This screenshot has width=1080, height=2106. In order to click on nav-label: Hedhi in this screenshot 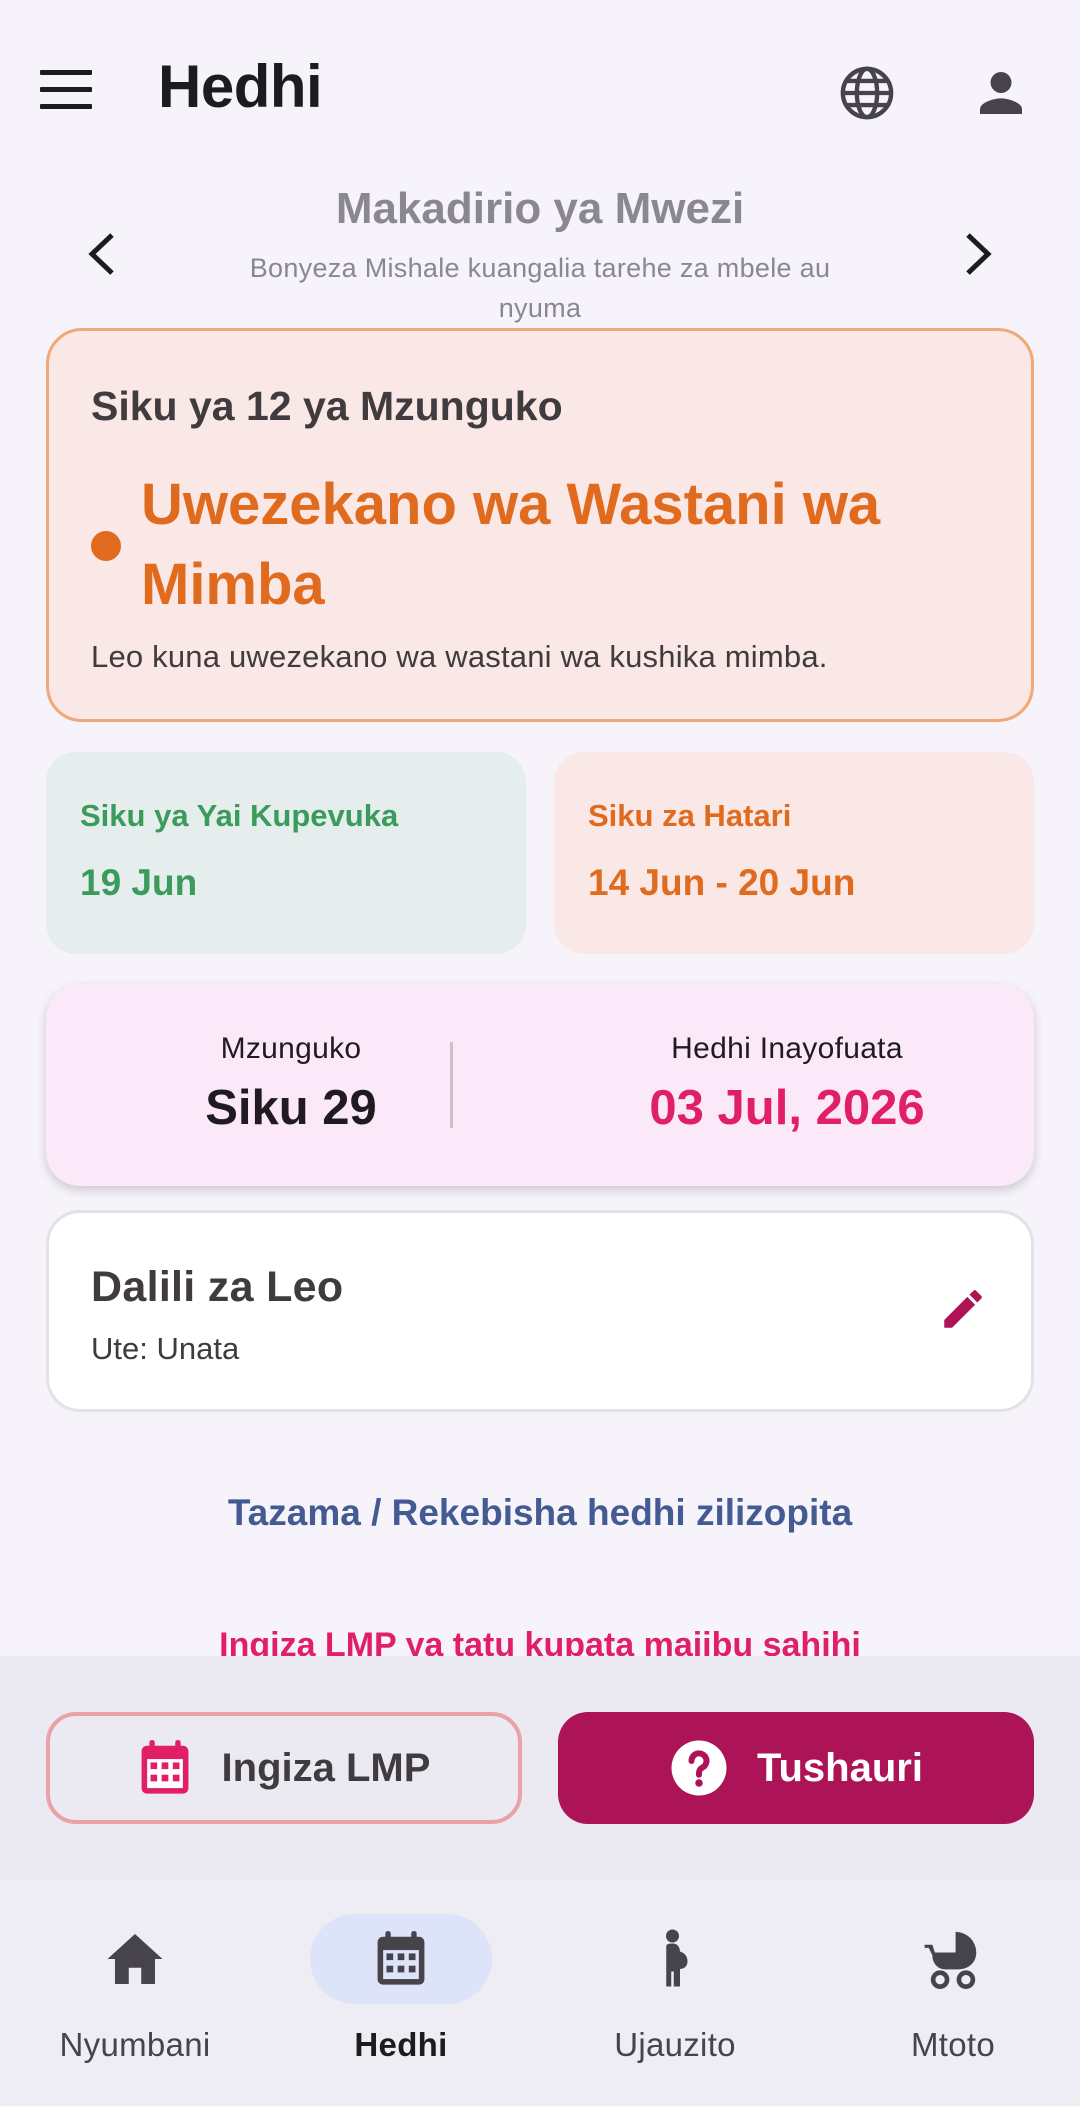, I will do `click(401, 2044)`.